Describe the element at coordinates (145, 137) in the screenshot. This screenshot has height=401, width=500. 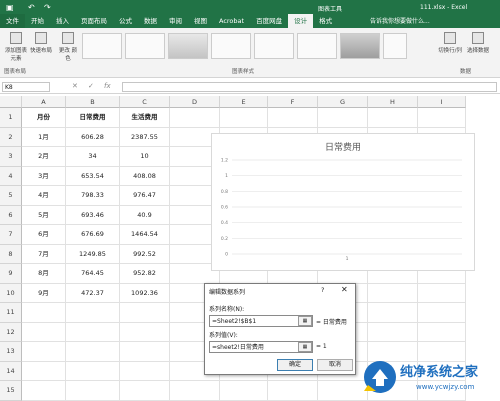
I see `table-cell: 2387.55` at that location.